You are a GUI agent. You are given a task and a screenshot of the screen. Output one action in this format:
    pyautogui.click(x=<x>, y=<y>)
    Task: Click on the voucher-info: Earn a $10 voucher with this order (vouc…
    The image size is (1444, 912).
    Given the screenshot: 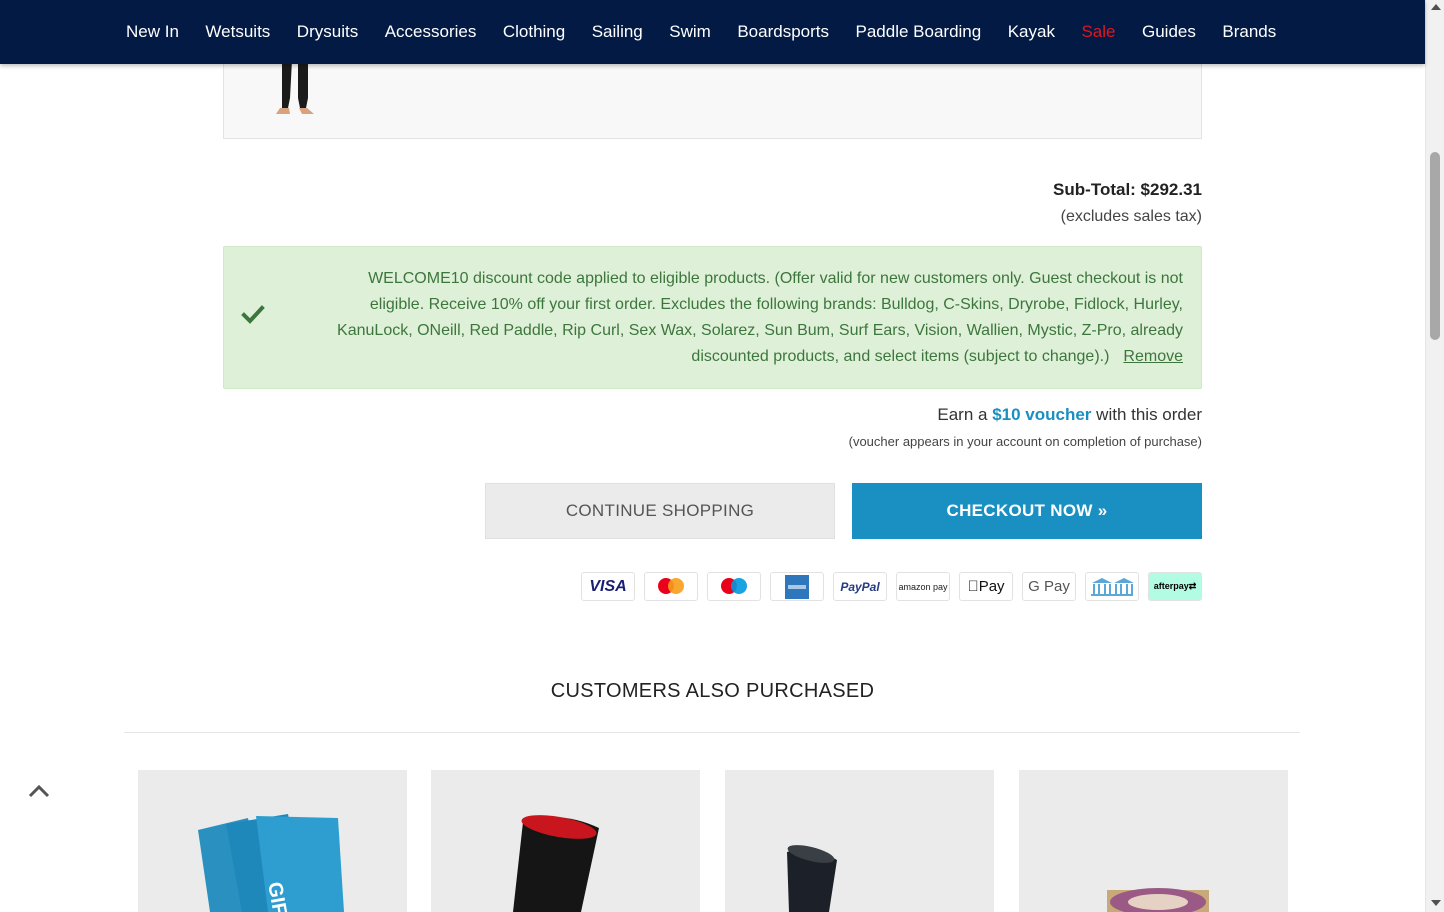 What is the action you would take?
    pyautogui.click(x=1025, y=427)
    